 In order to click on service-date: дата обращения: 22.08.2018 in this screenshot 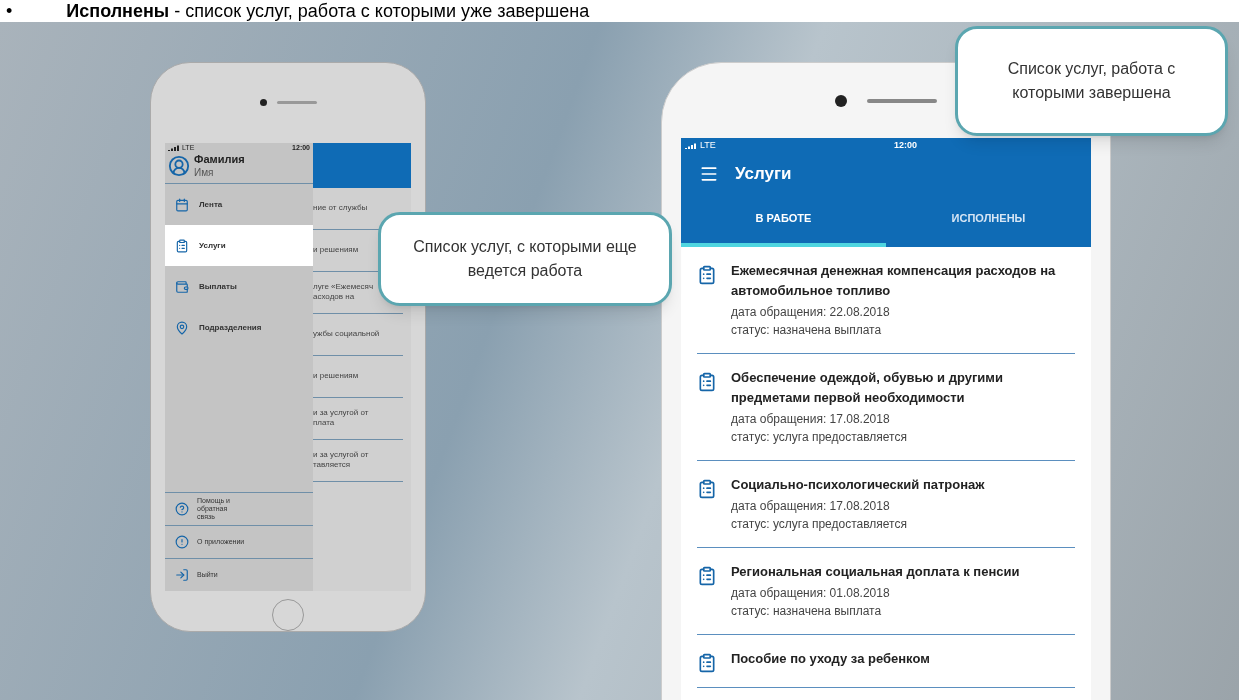, I will do `click(811, 312)`.